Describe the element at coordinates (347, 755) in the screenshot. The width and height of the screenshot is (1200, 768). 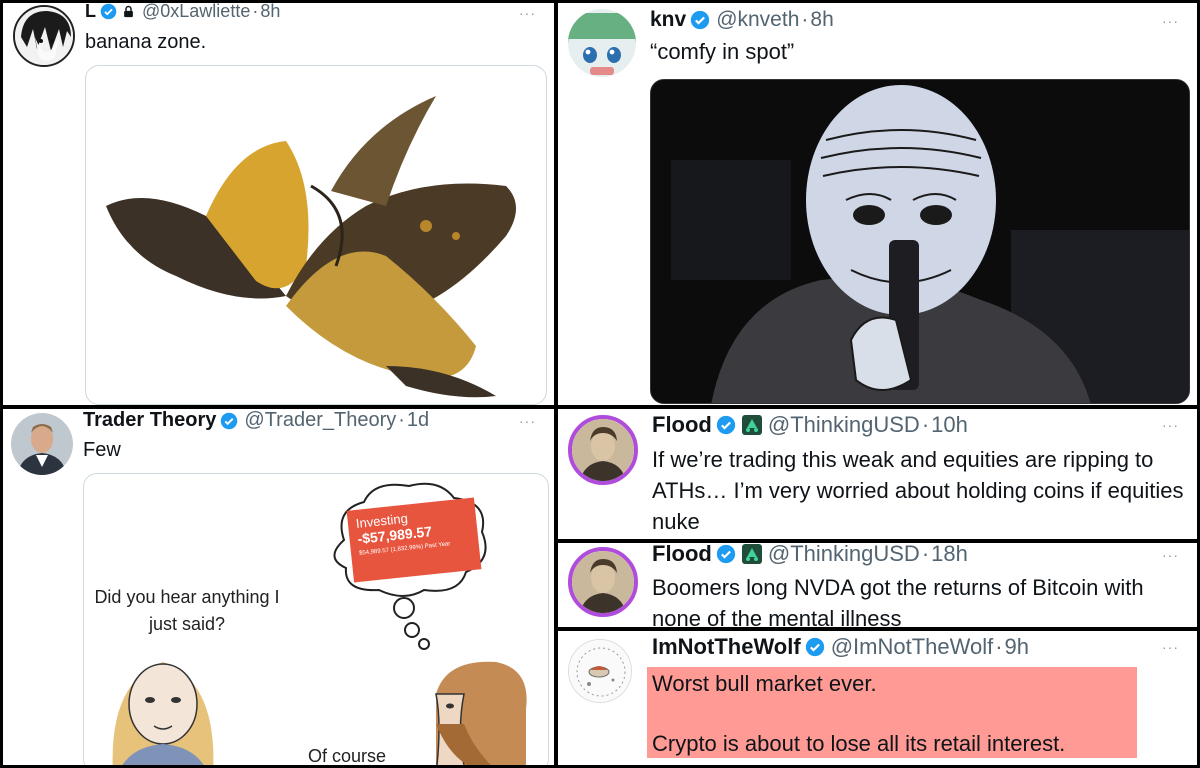
I see `meme-reply-text: Of course` at that location.